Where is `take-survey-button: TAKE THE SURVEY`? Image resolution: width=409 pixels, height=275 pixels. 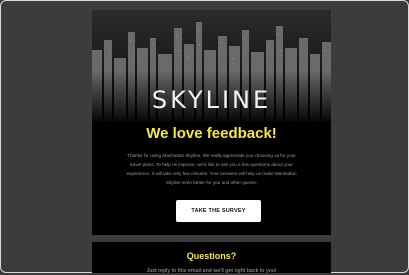 take-survey-button: TAKE THE SURVEY is located at coordinates (218, 211).